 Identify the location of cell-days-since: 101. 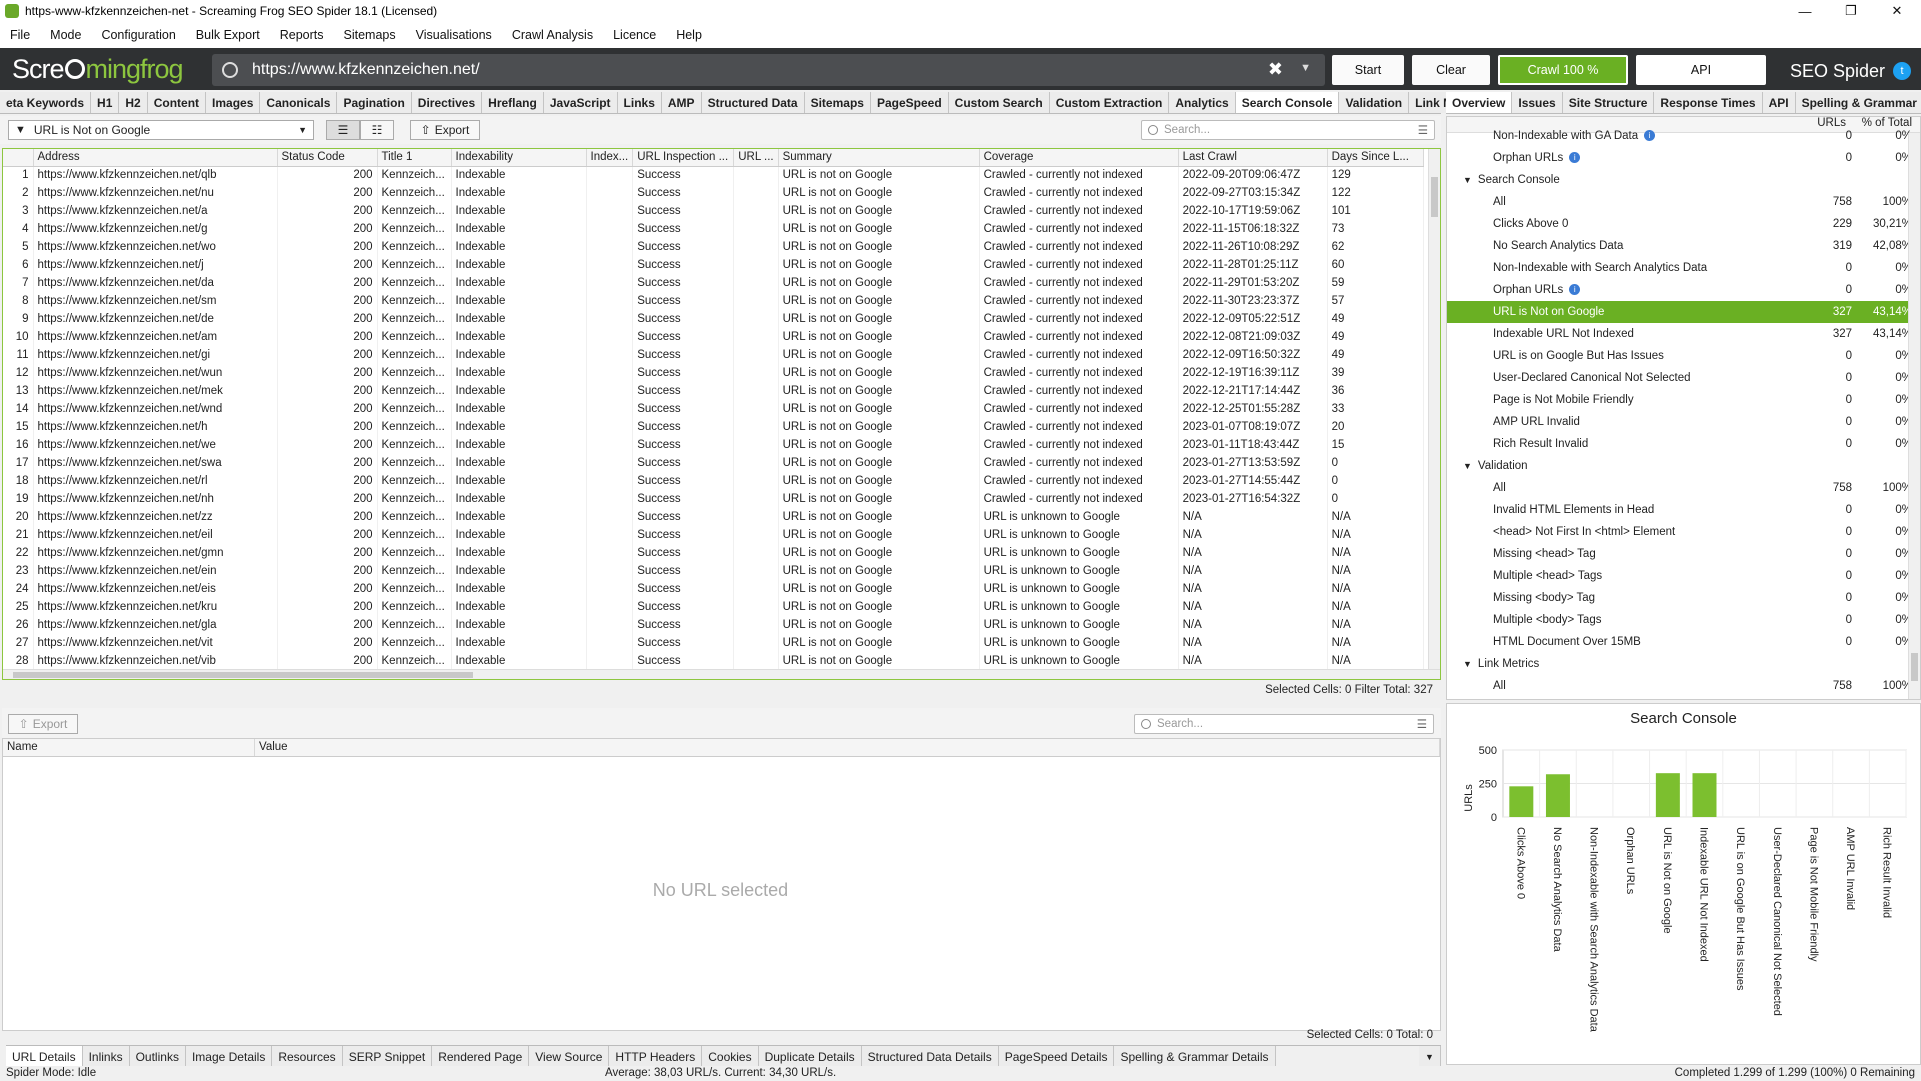
(1375, 211).